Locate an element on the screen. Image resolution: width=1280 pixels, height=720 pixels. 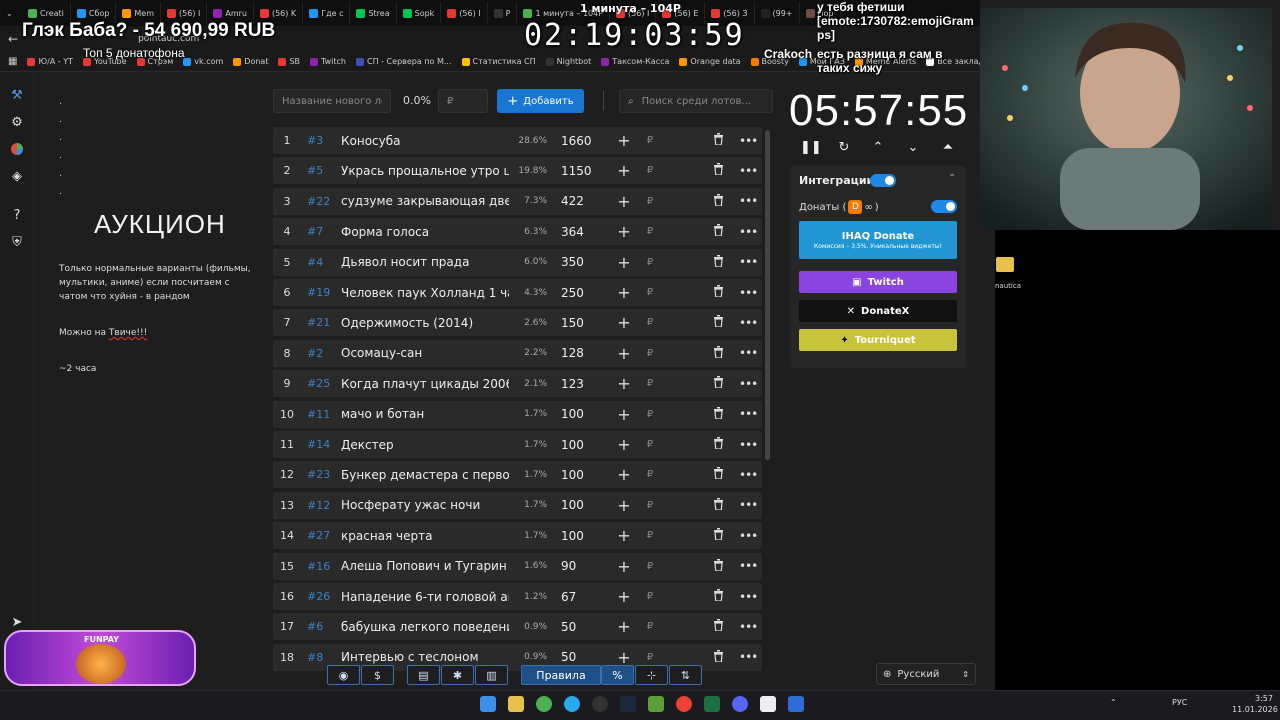
lot-row: 8 #2 Осомацу-сан 2.2% 128 + ₽ ••• is located at coordinates (517, 353).